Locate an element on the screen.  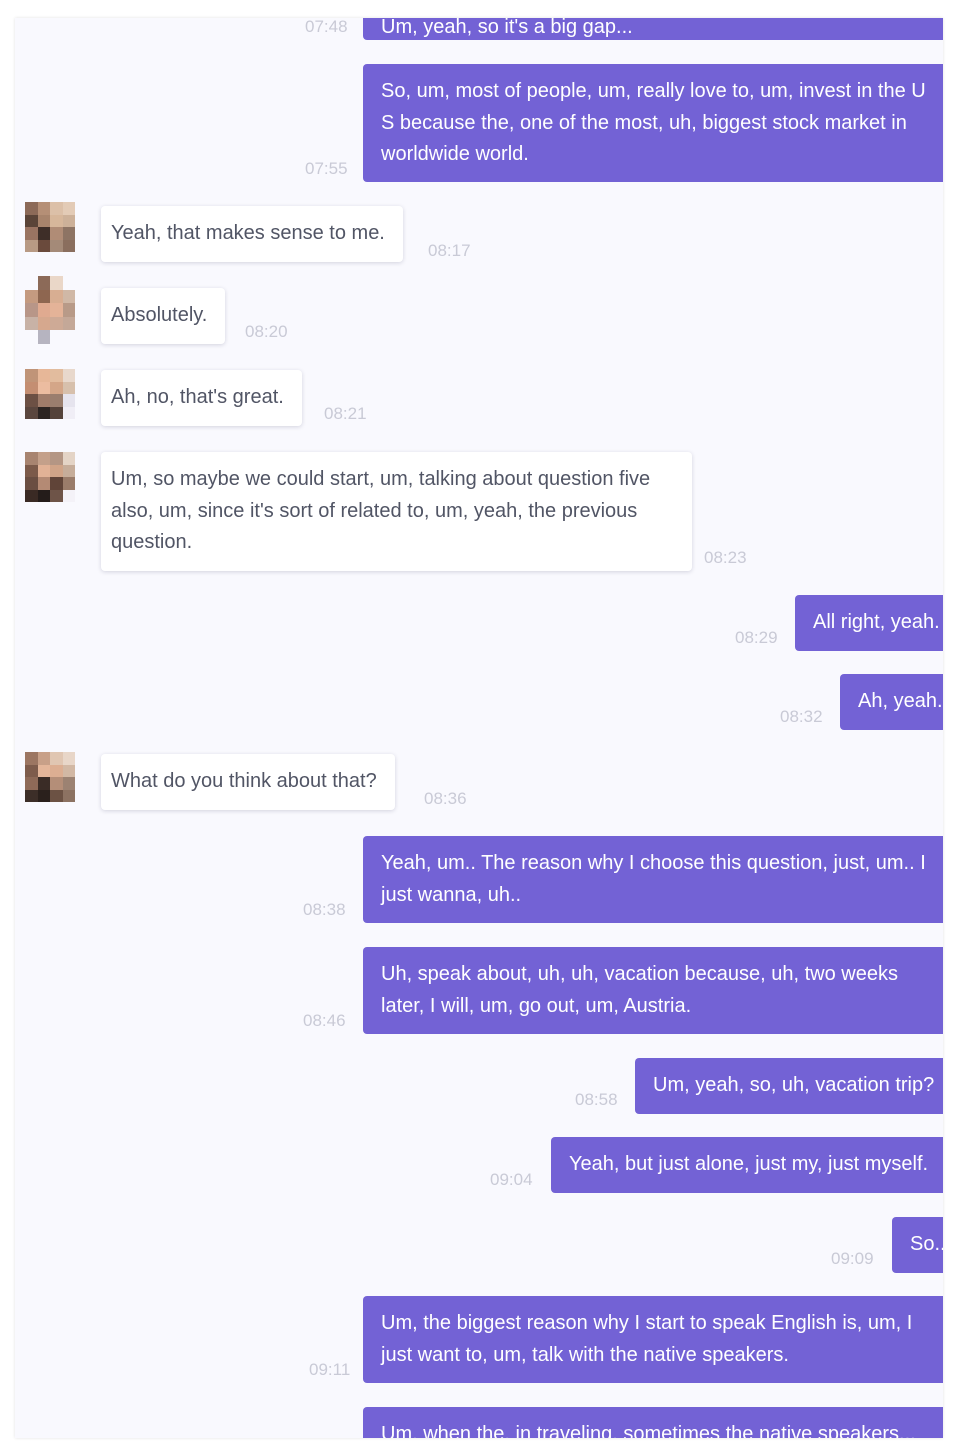
message-text: Absolutely. is located at coordinates (159, 315).